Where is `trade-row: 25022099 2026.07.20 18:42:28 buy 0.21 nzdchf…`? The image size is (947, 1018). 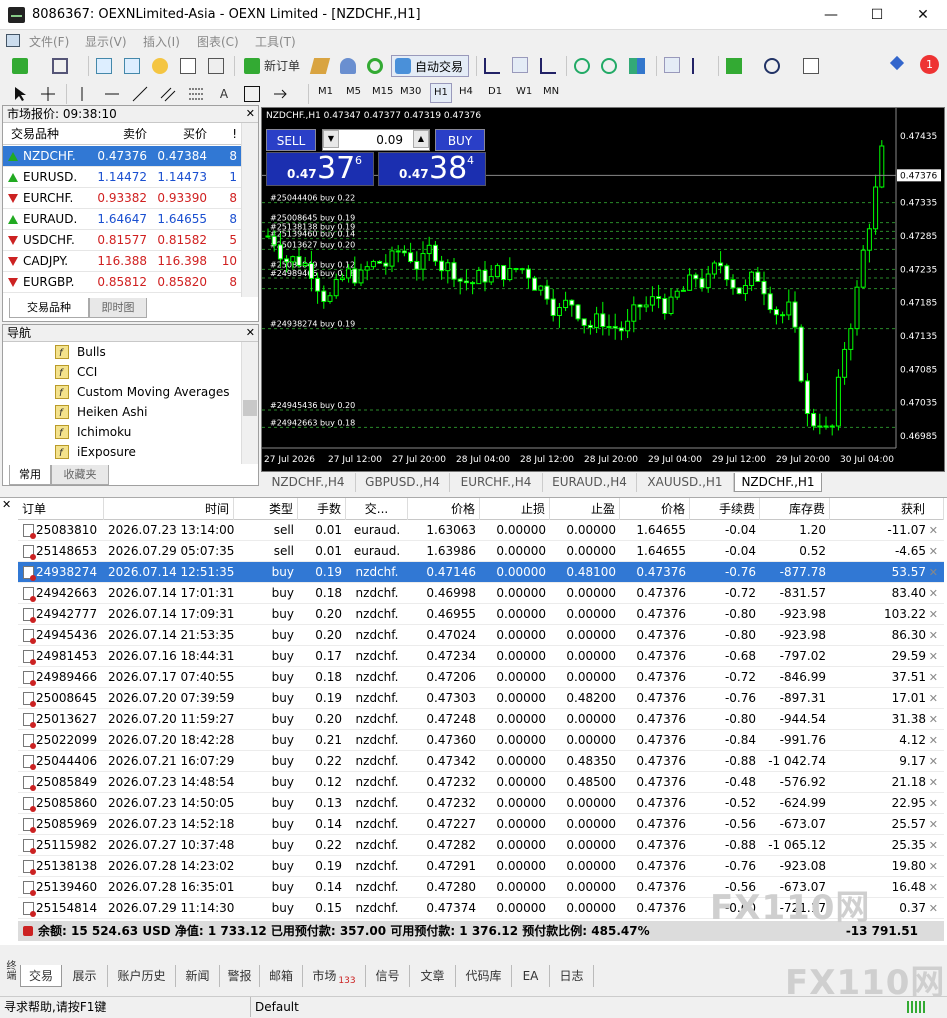
trade-row: 25022099 2026.07.20 18:42:28 buy 0.21 nzdchf… is located at coordinates (481, 740).